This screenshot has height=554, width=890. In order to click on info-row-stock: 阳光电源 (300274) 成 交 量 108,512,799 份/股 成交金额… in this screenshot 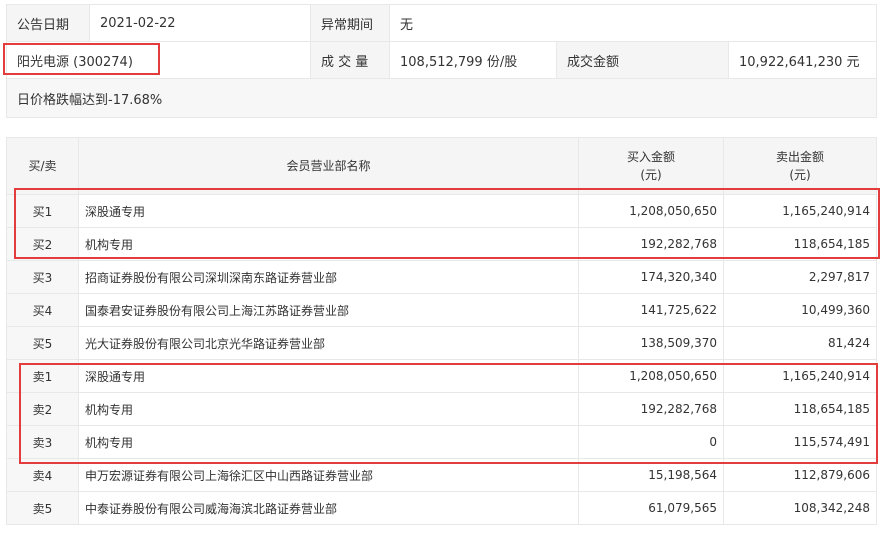, I will do `click(442, 60)`.